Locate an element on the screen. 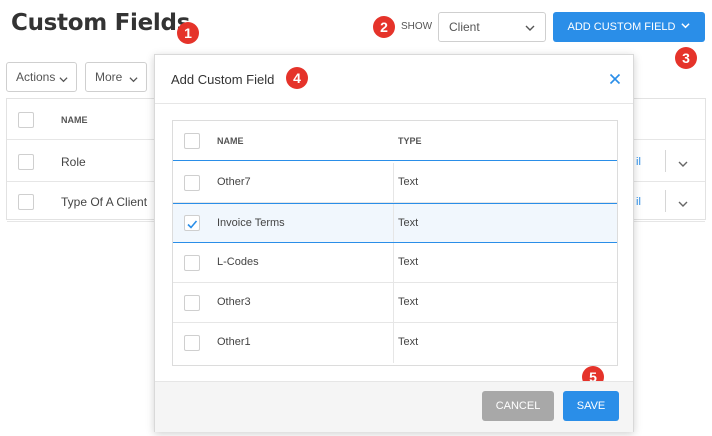 The width and height of the screenshot is (712, 436). check-icon is located at coordinates (192, 226).